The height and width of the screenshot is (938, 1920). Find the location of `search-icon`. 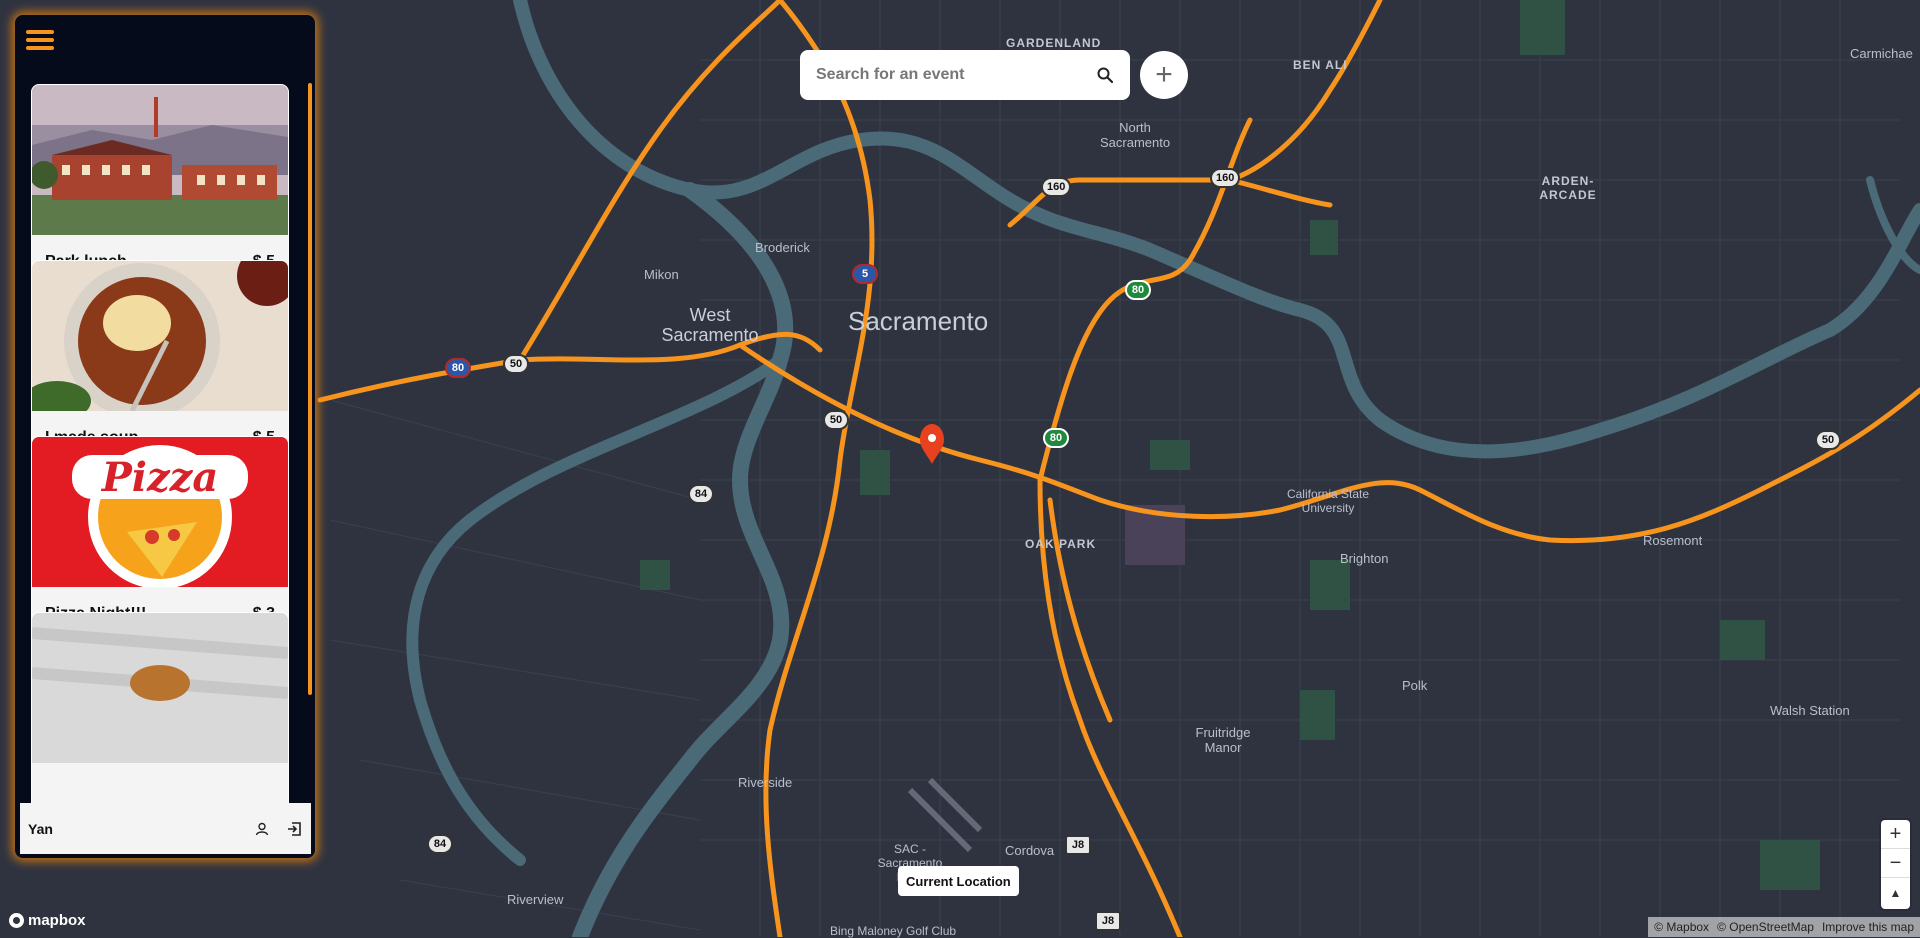

search-icon is located at coordinates (1105, 75).